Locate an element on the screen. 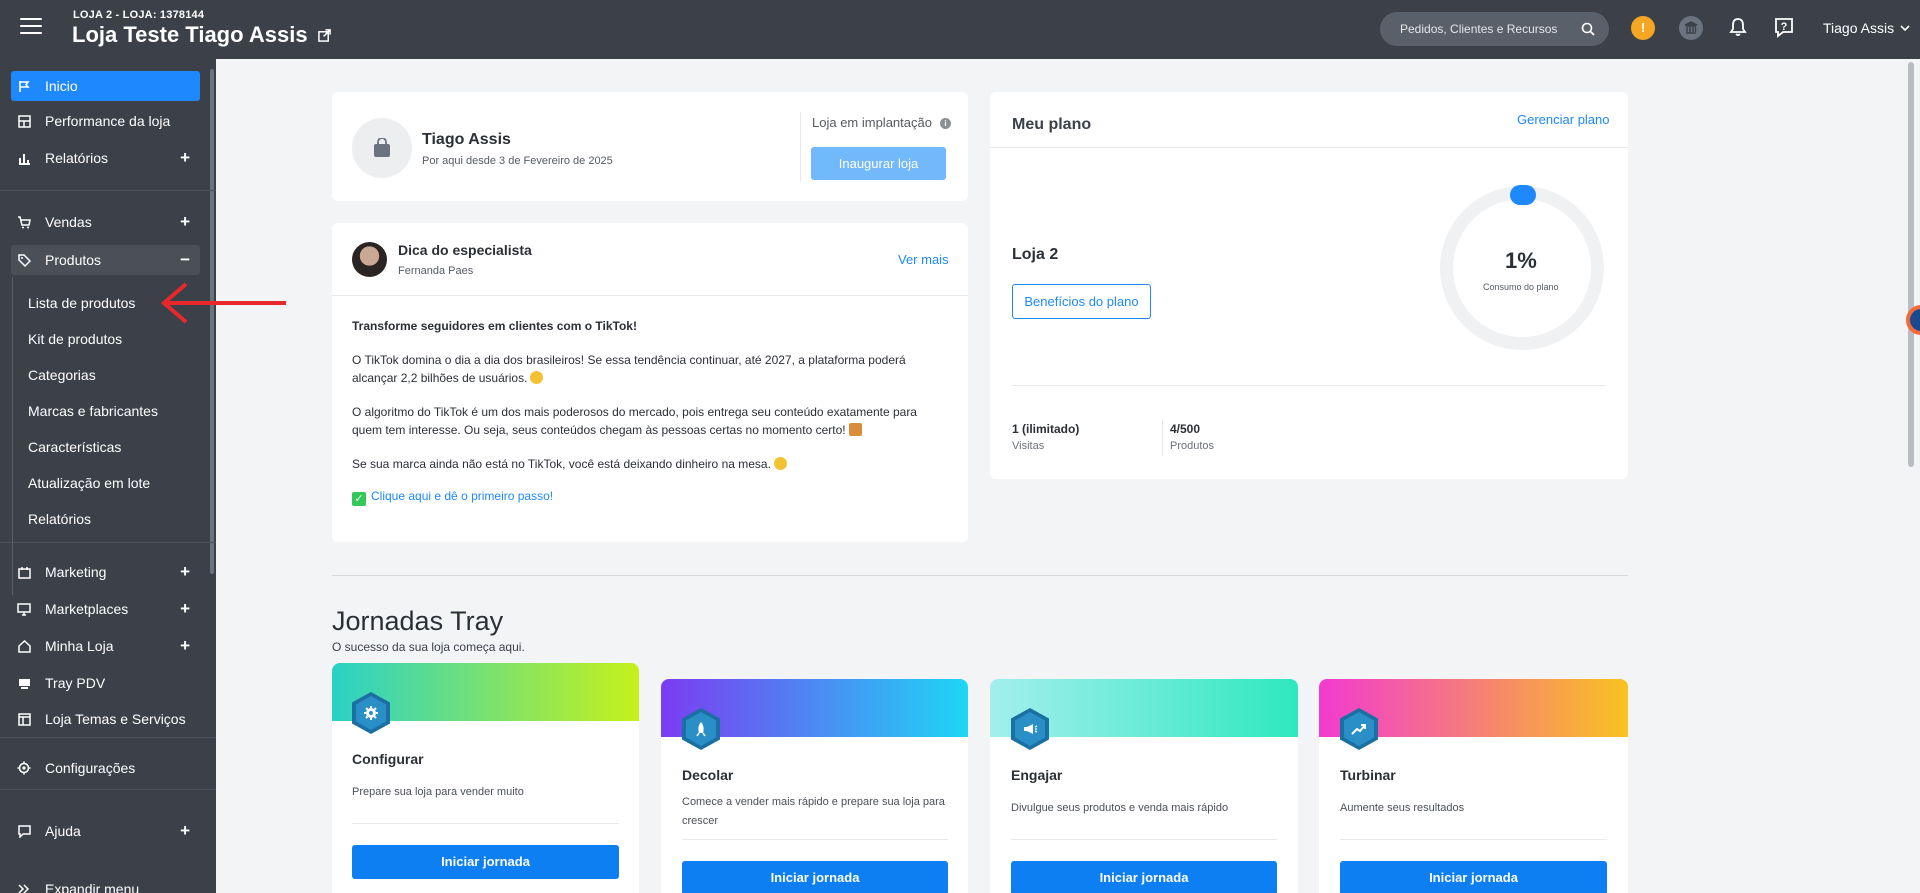 The image size is (1920, 893). tip-cta: ✓ Clique aqui e dê o primeiro passo! is located at coordinates (452, 497).